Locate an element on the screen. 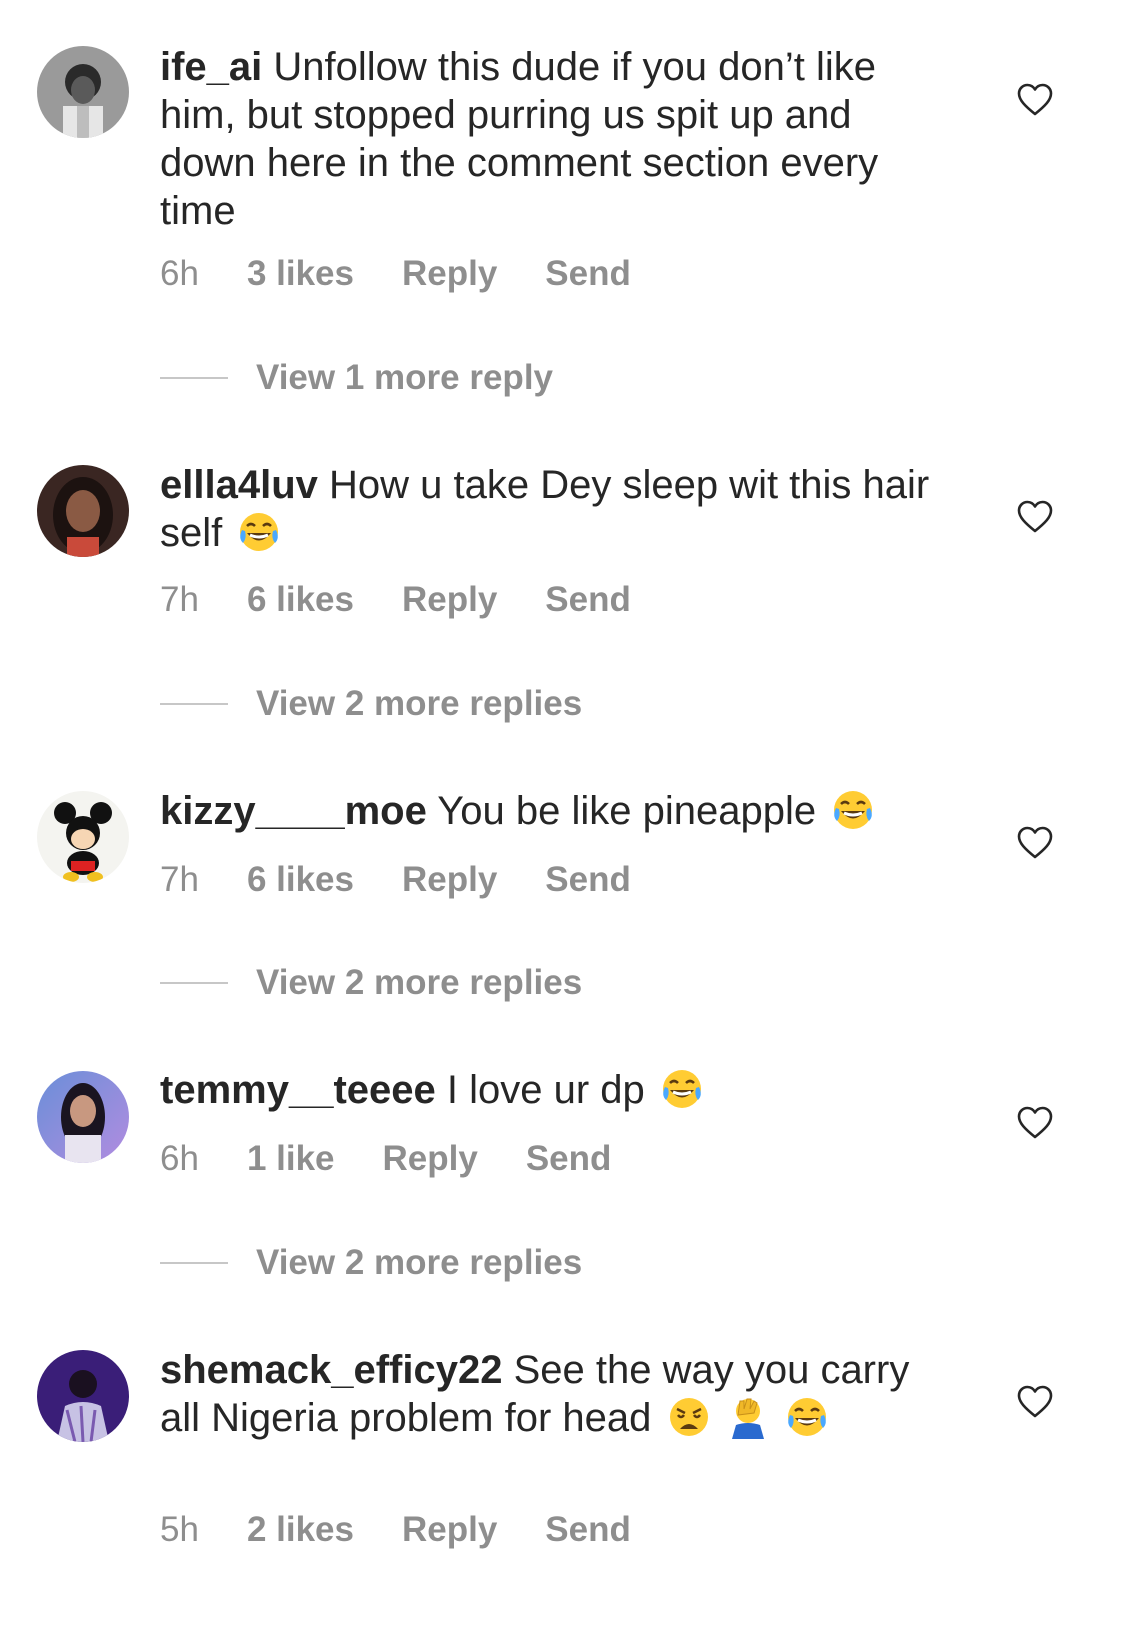 Image resolution: width=1125 pixels, height=1632 pixels. comment-meta: 5h 2 likes Reply Send is located at coordinates (419, 1530).